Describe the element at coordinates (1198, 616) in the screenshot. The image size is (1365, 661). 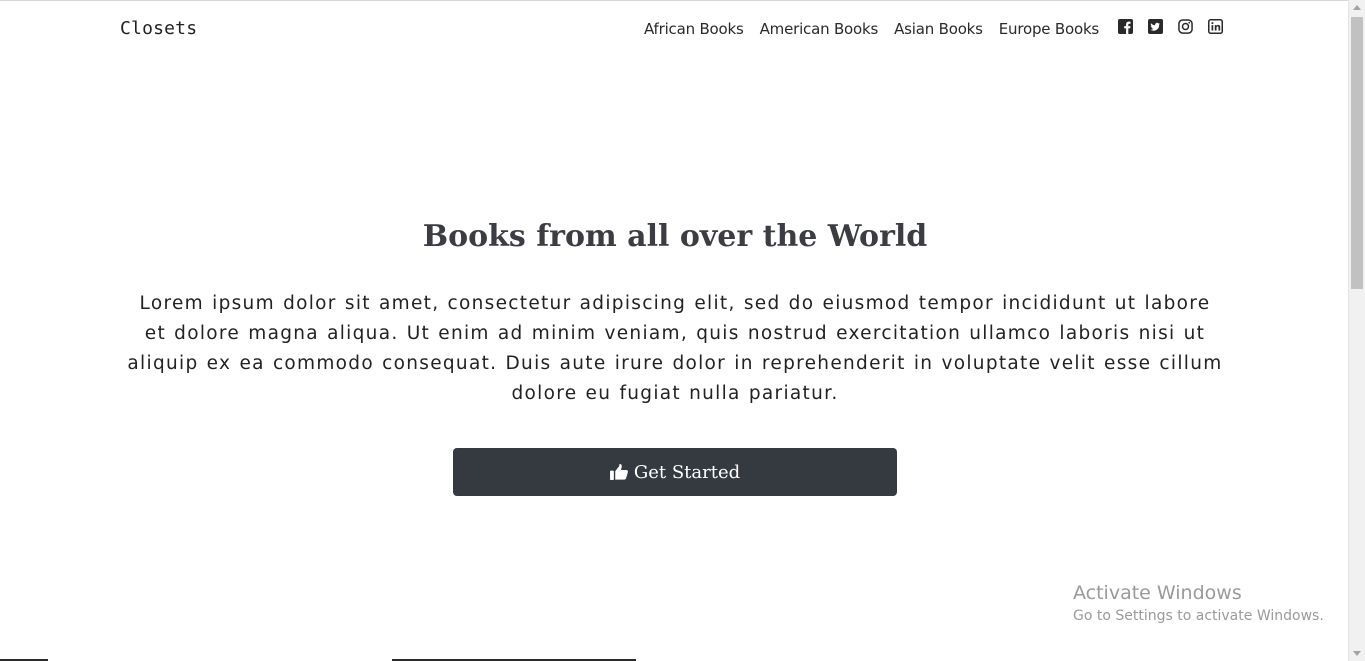
I see `watermark-subtitle: Go to Settings to activate Windows.` at that location.